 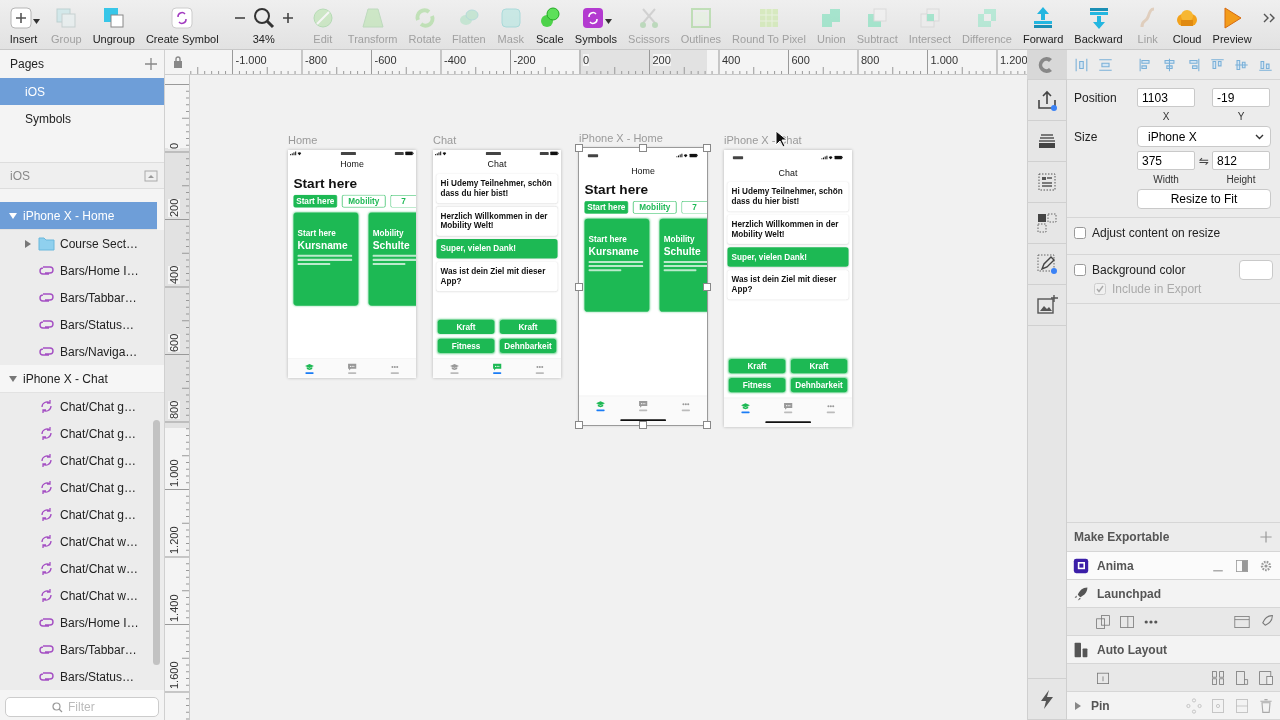 I want to click on tablet-icon, so click(x=1127, y=621).